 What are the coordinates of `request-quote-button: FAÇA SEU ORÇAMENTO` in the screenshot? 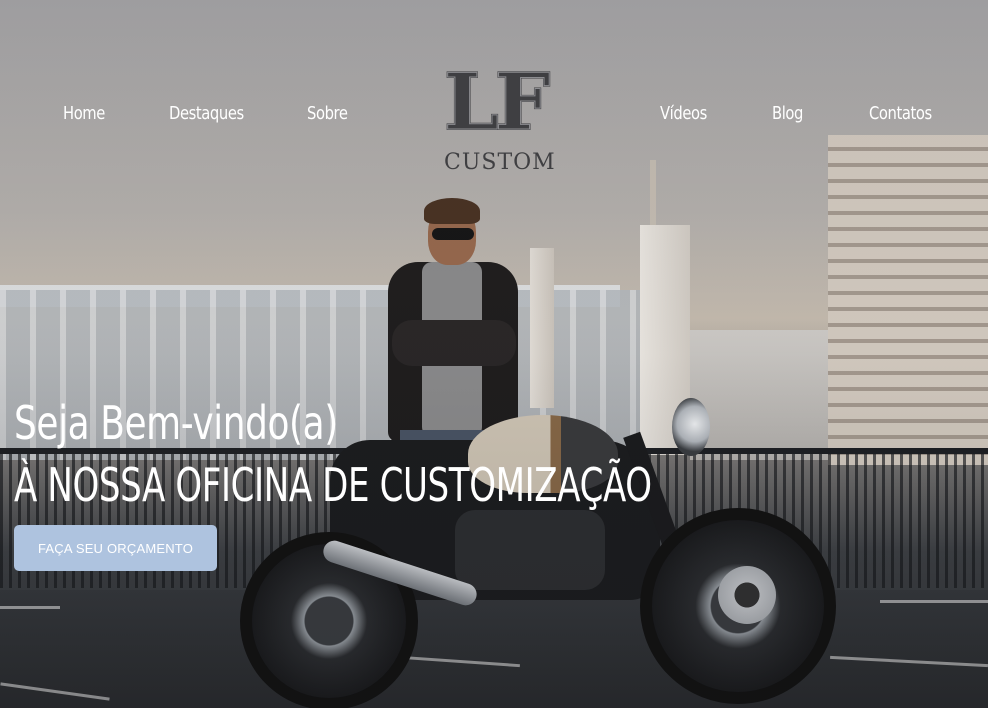 It's located at (115, 548).